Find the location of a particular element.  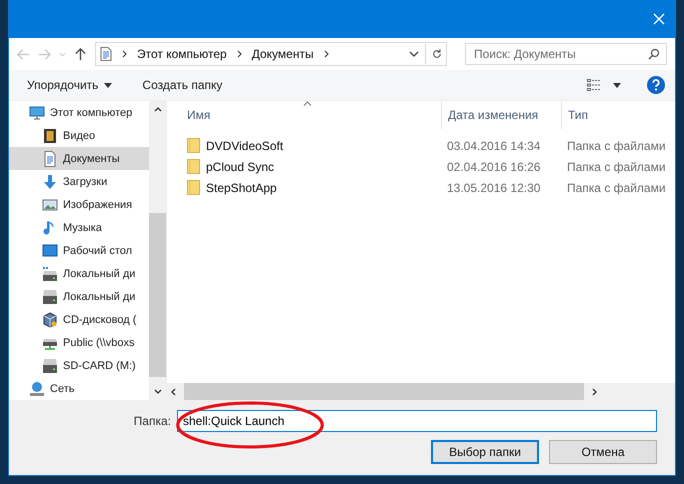

navigation-item: Этот компьютер is located at coordinates (79, 112).